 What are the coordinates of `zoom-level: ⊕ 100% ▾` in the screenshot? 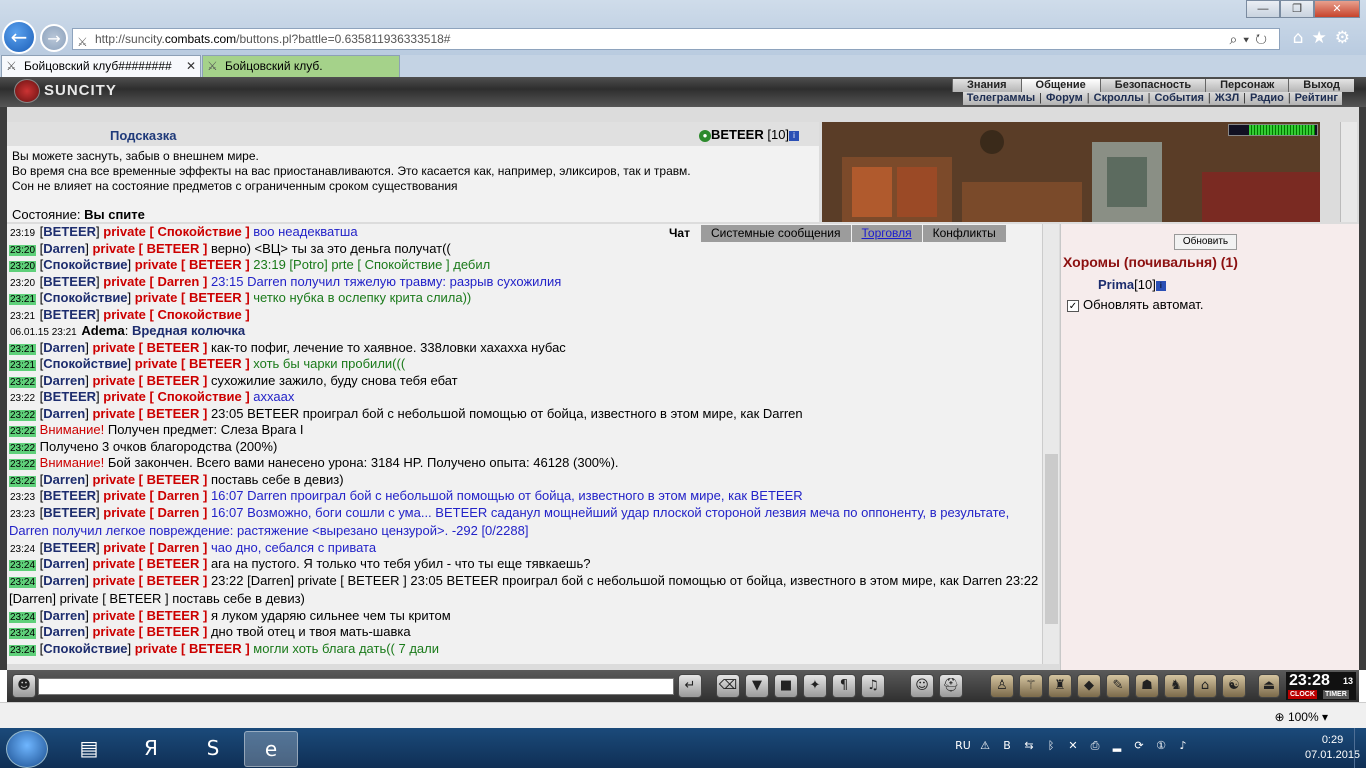 It's located at (1301, 717).